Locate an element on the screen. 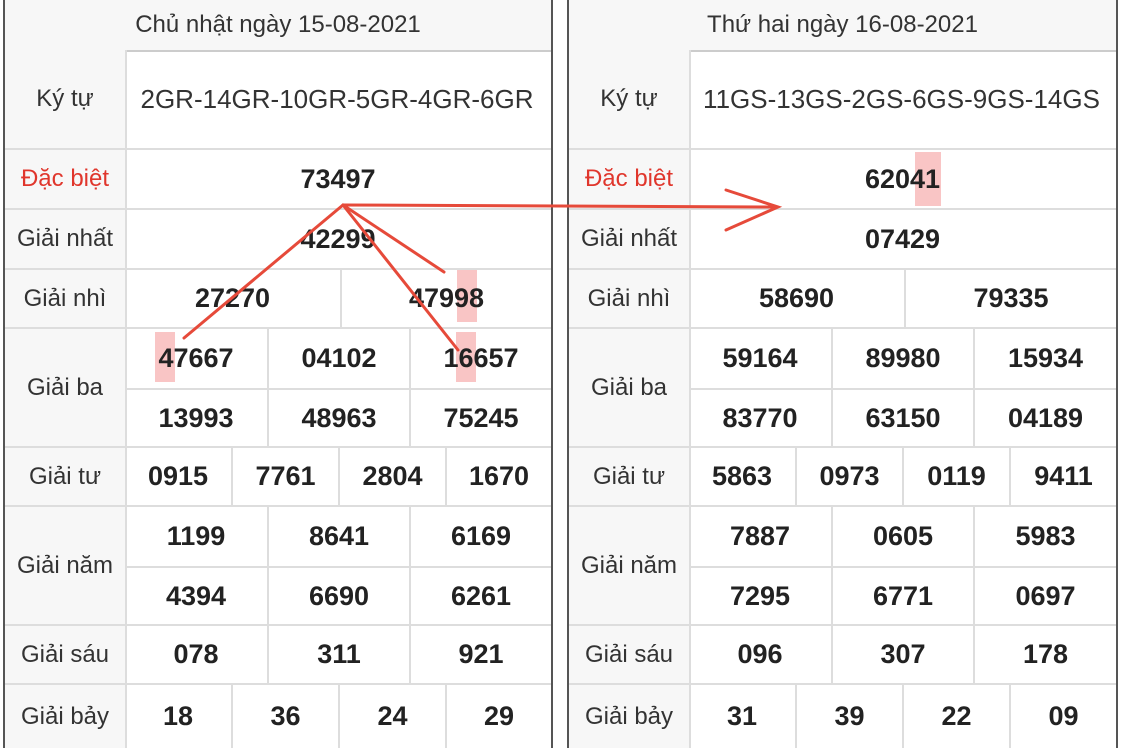 The width and height of the screenshot is (1121, 748). left-label-g7: Giải bảy is located at coordinates (66, 716).